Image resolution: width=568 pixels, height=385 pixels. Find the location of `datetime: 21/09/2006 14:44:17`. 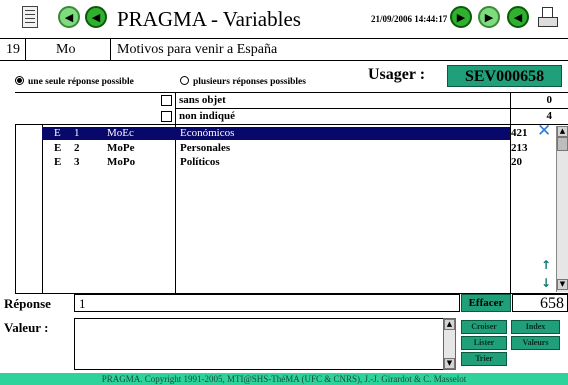

datetime: 21/09/2006 14:44:17 is located at coordinates (409, 19).